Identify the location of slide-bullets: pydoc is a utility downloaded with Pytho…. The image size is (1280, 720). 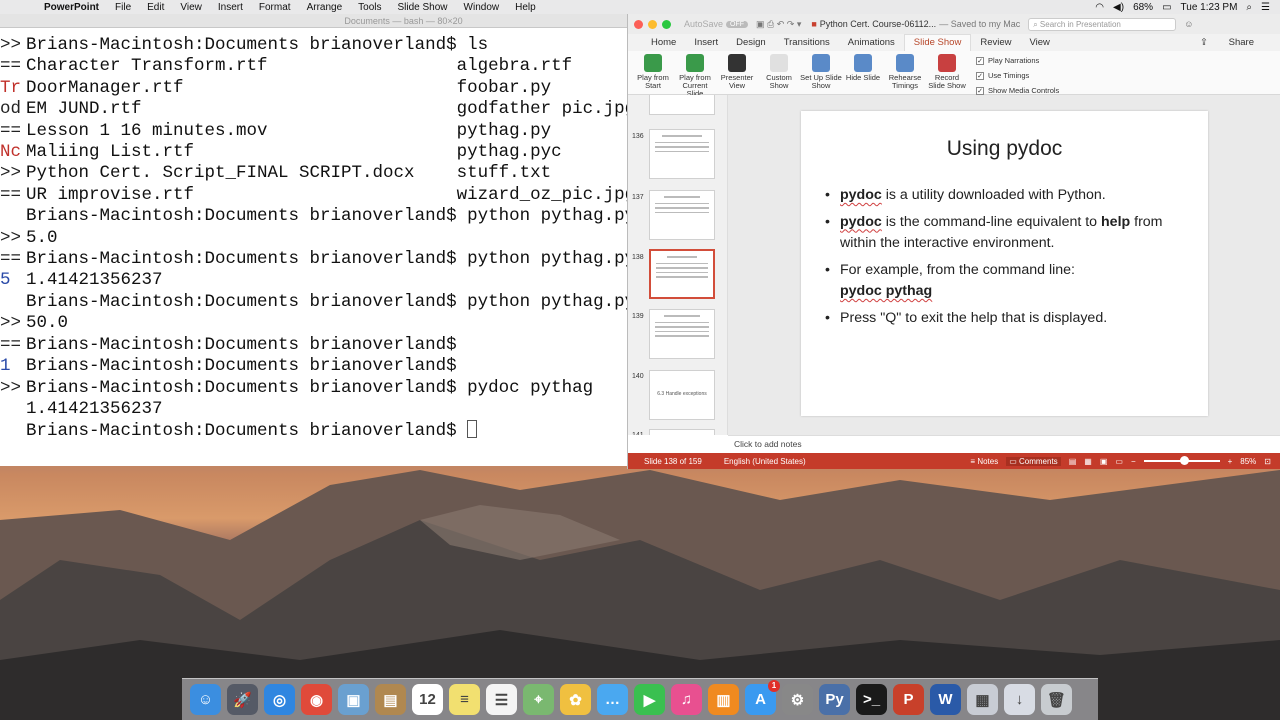
(1010, 259).